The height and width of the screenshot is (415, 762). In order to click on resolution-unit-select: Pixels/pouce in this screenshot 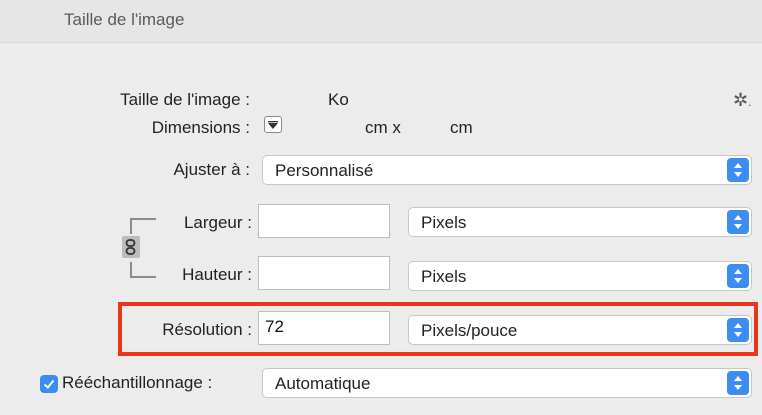, I will do `click(580, 330)`.